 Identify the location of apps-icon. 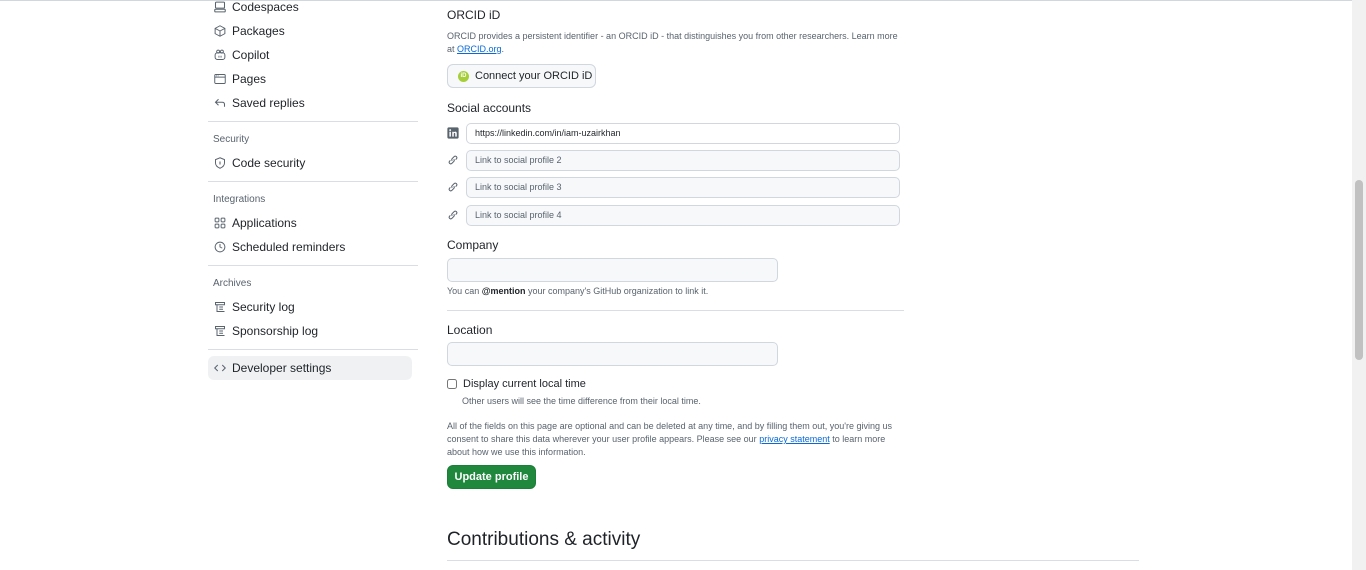
(220, 223).